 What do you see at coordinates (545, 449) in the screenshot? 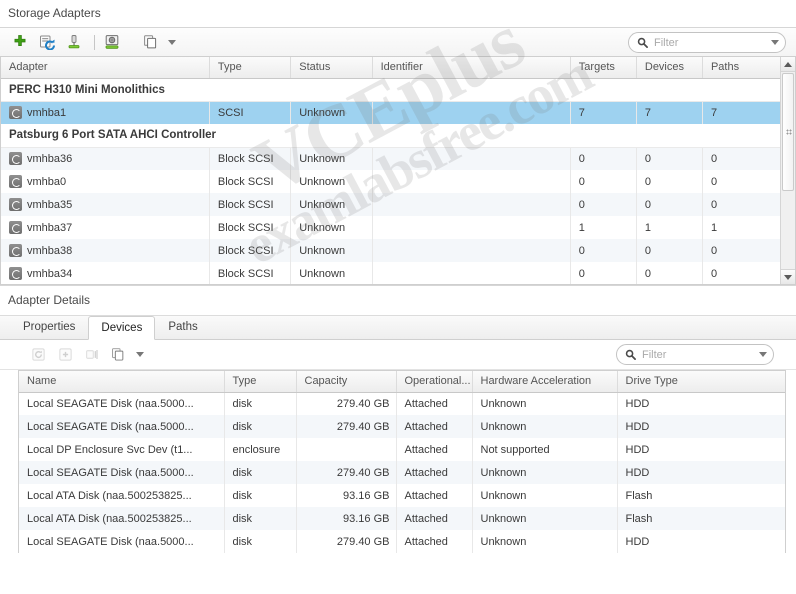
I see `device-hwaccel-cell: Not supported` at bounding box center [545, 449].